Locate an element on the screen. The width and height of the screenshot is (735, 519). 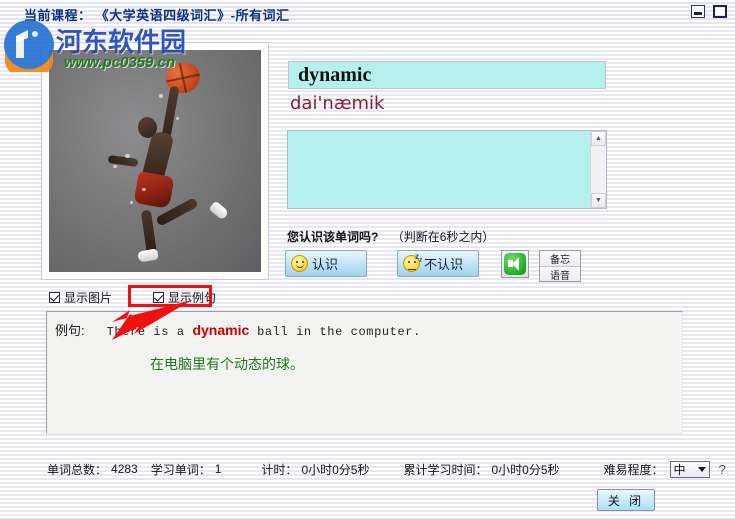
word-picture is located at coordinates (155, 161).